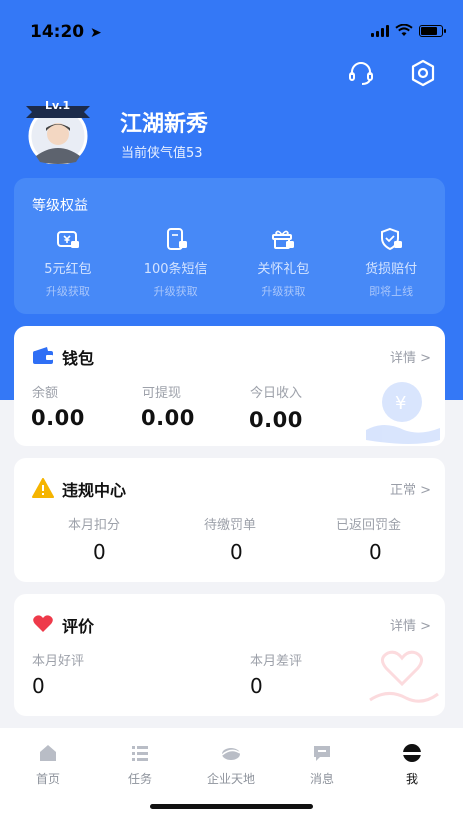 The width and height of the screenshot is (463, 823). Describe the element at coordinates (58, 418) in the screenshot. I see `balance-value: 0.00` at that location.